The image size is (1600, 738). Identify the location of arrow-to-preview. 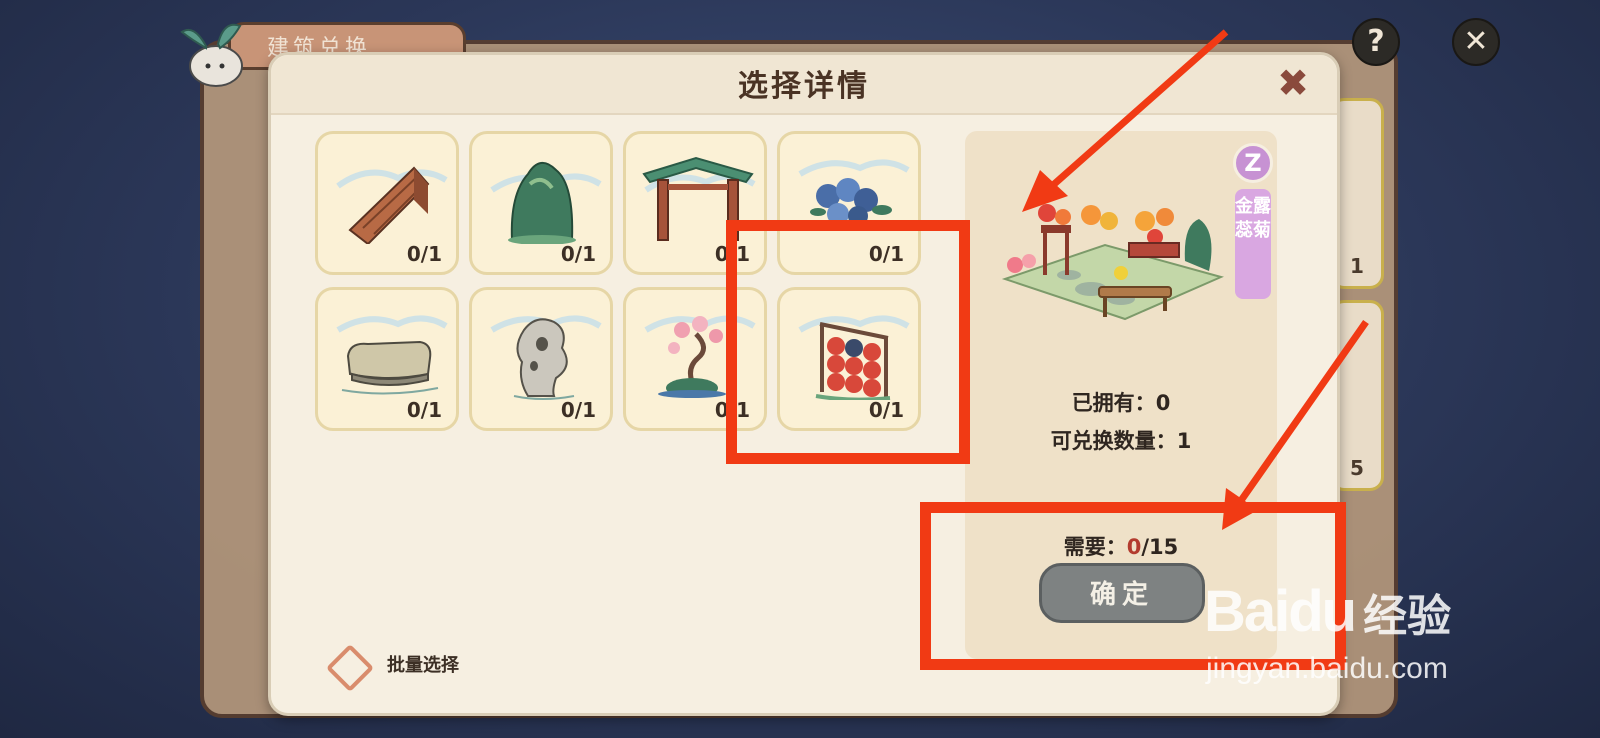
(1139, 109).